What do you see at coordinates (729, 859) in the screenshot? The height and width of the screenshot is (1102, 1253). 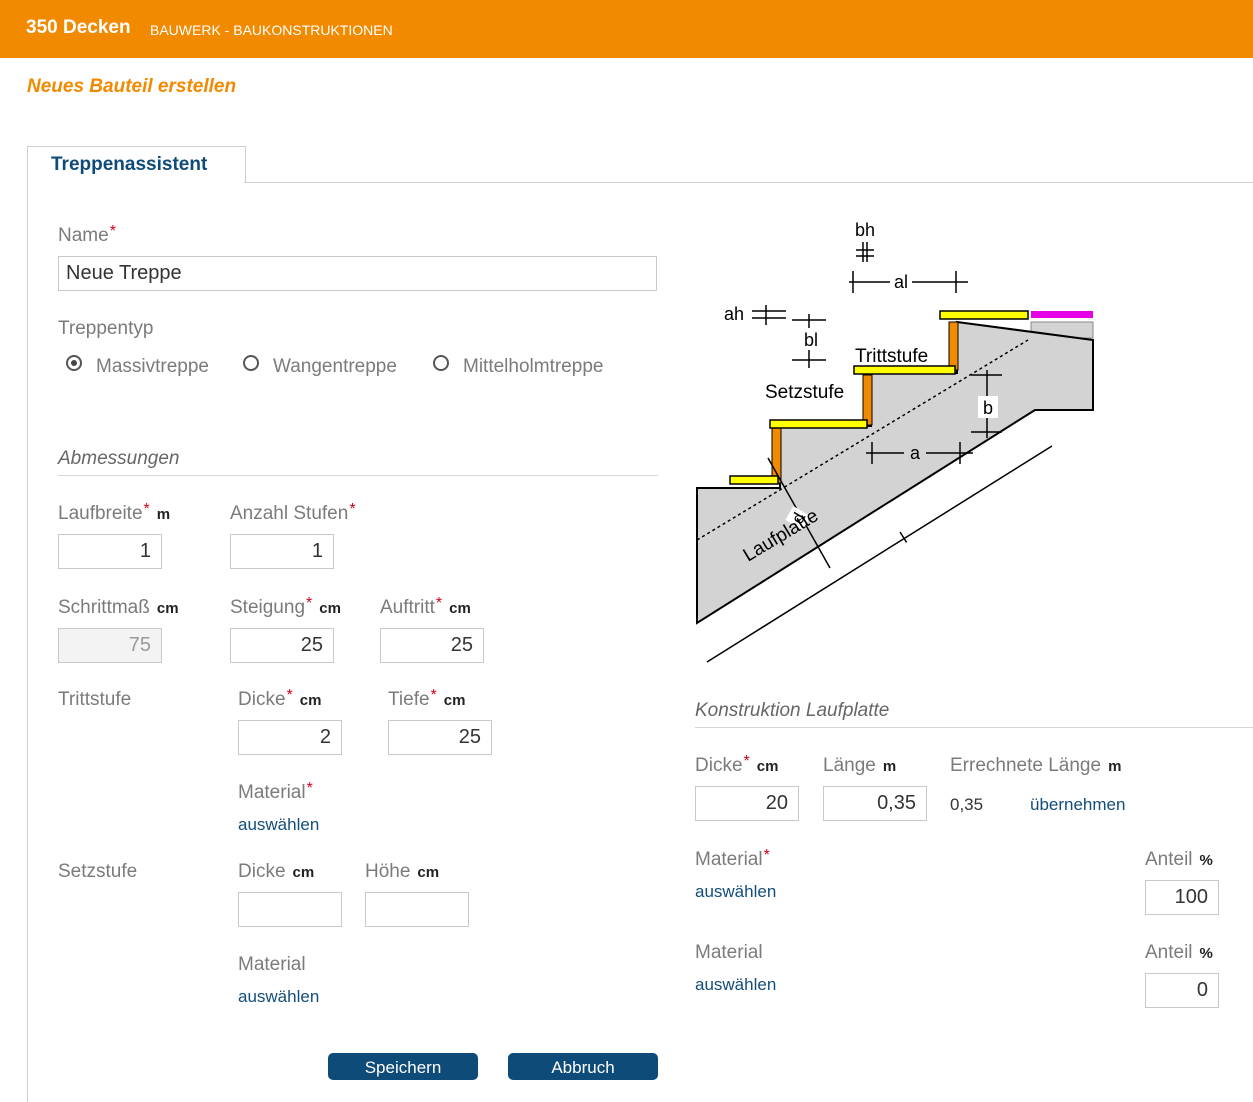 I see `laufplatte-material-1-label-text: Material` at bounding box center [729, 859].